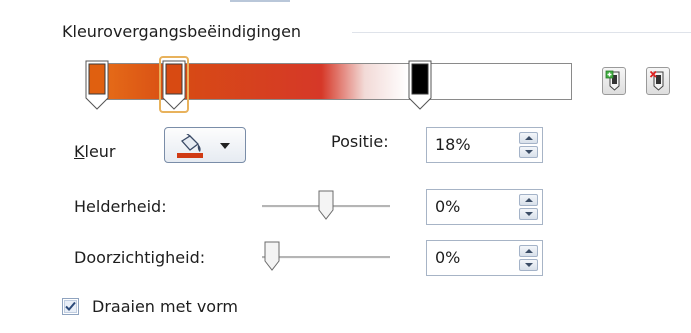 This screenshot has height=333, width=691. I want to click on color-label: Kleur, so click(95, 151).